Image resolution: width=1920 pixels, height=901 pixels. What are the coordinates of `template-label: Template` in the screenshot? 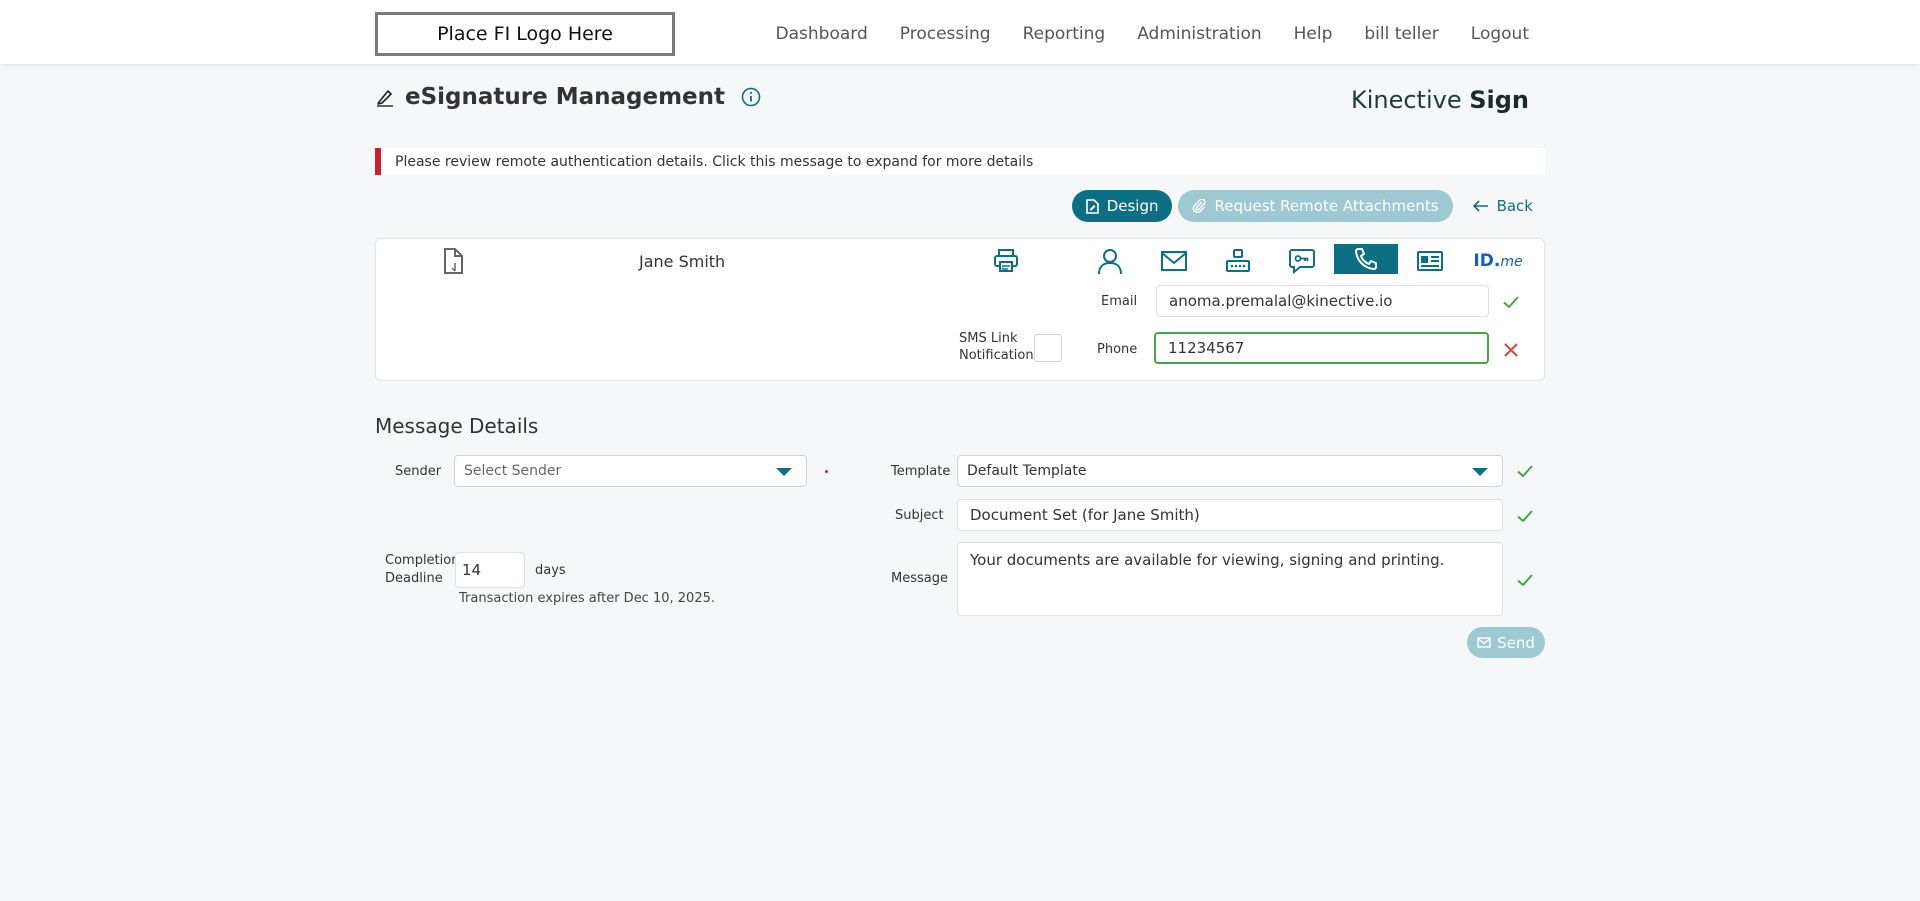 It's located at (921, 471).